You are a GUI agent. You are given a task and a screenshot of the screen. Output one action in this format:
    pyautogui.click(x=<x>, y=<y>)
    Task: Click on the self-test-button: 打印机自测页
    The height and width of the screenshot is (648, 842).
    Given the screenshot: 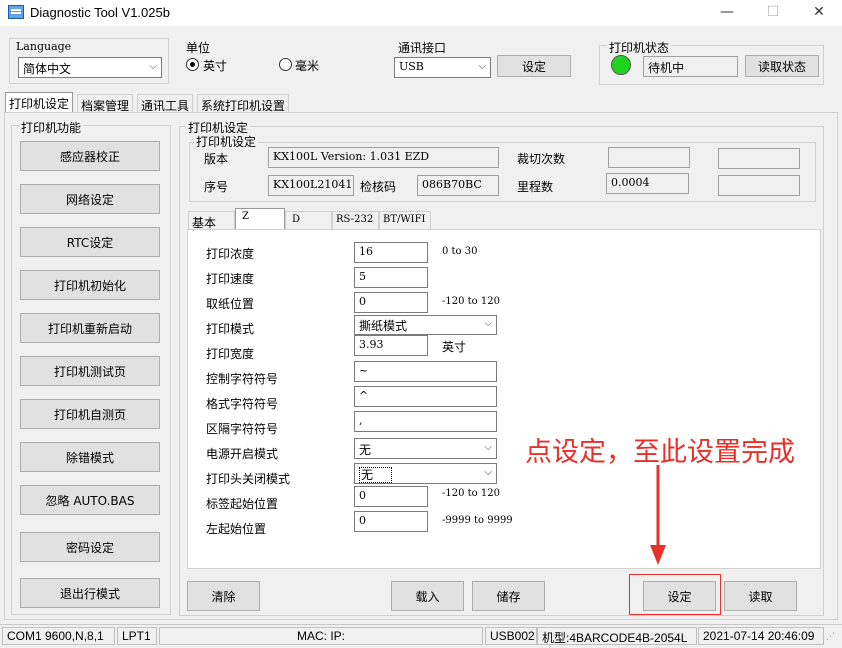 What is the action you would take?
    pyautogui.click(x=90, y=414)
    